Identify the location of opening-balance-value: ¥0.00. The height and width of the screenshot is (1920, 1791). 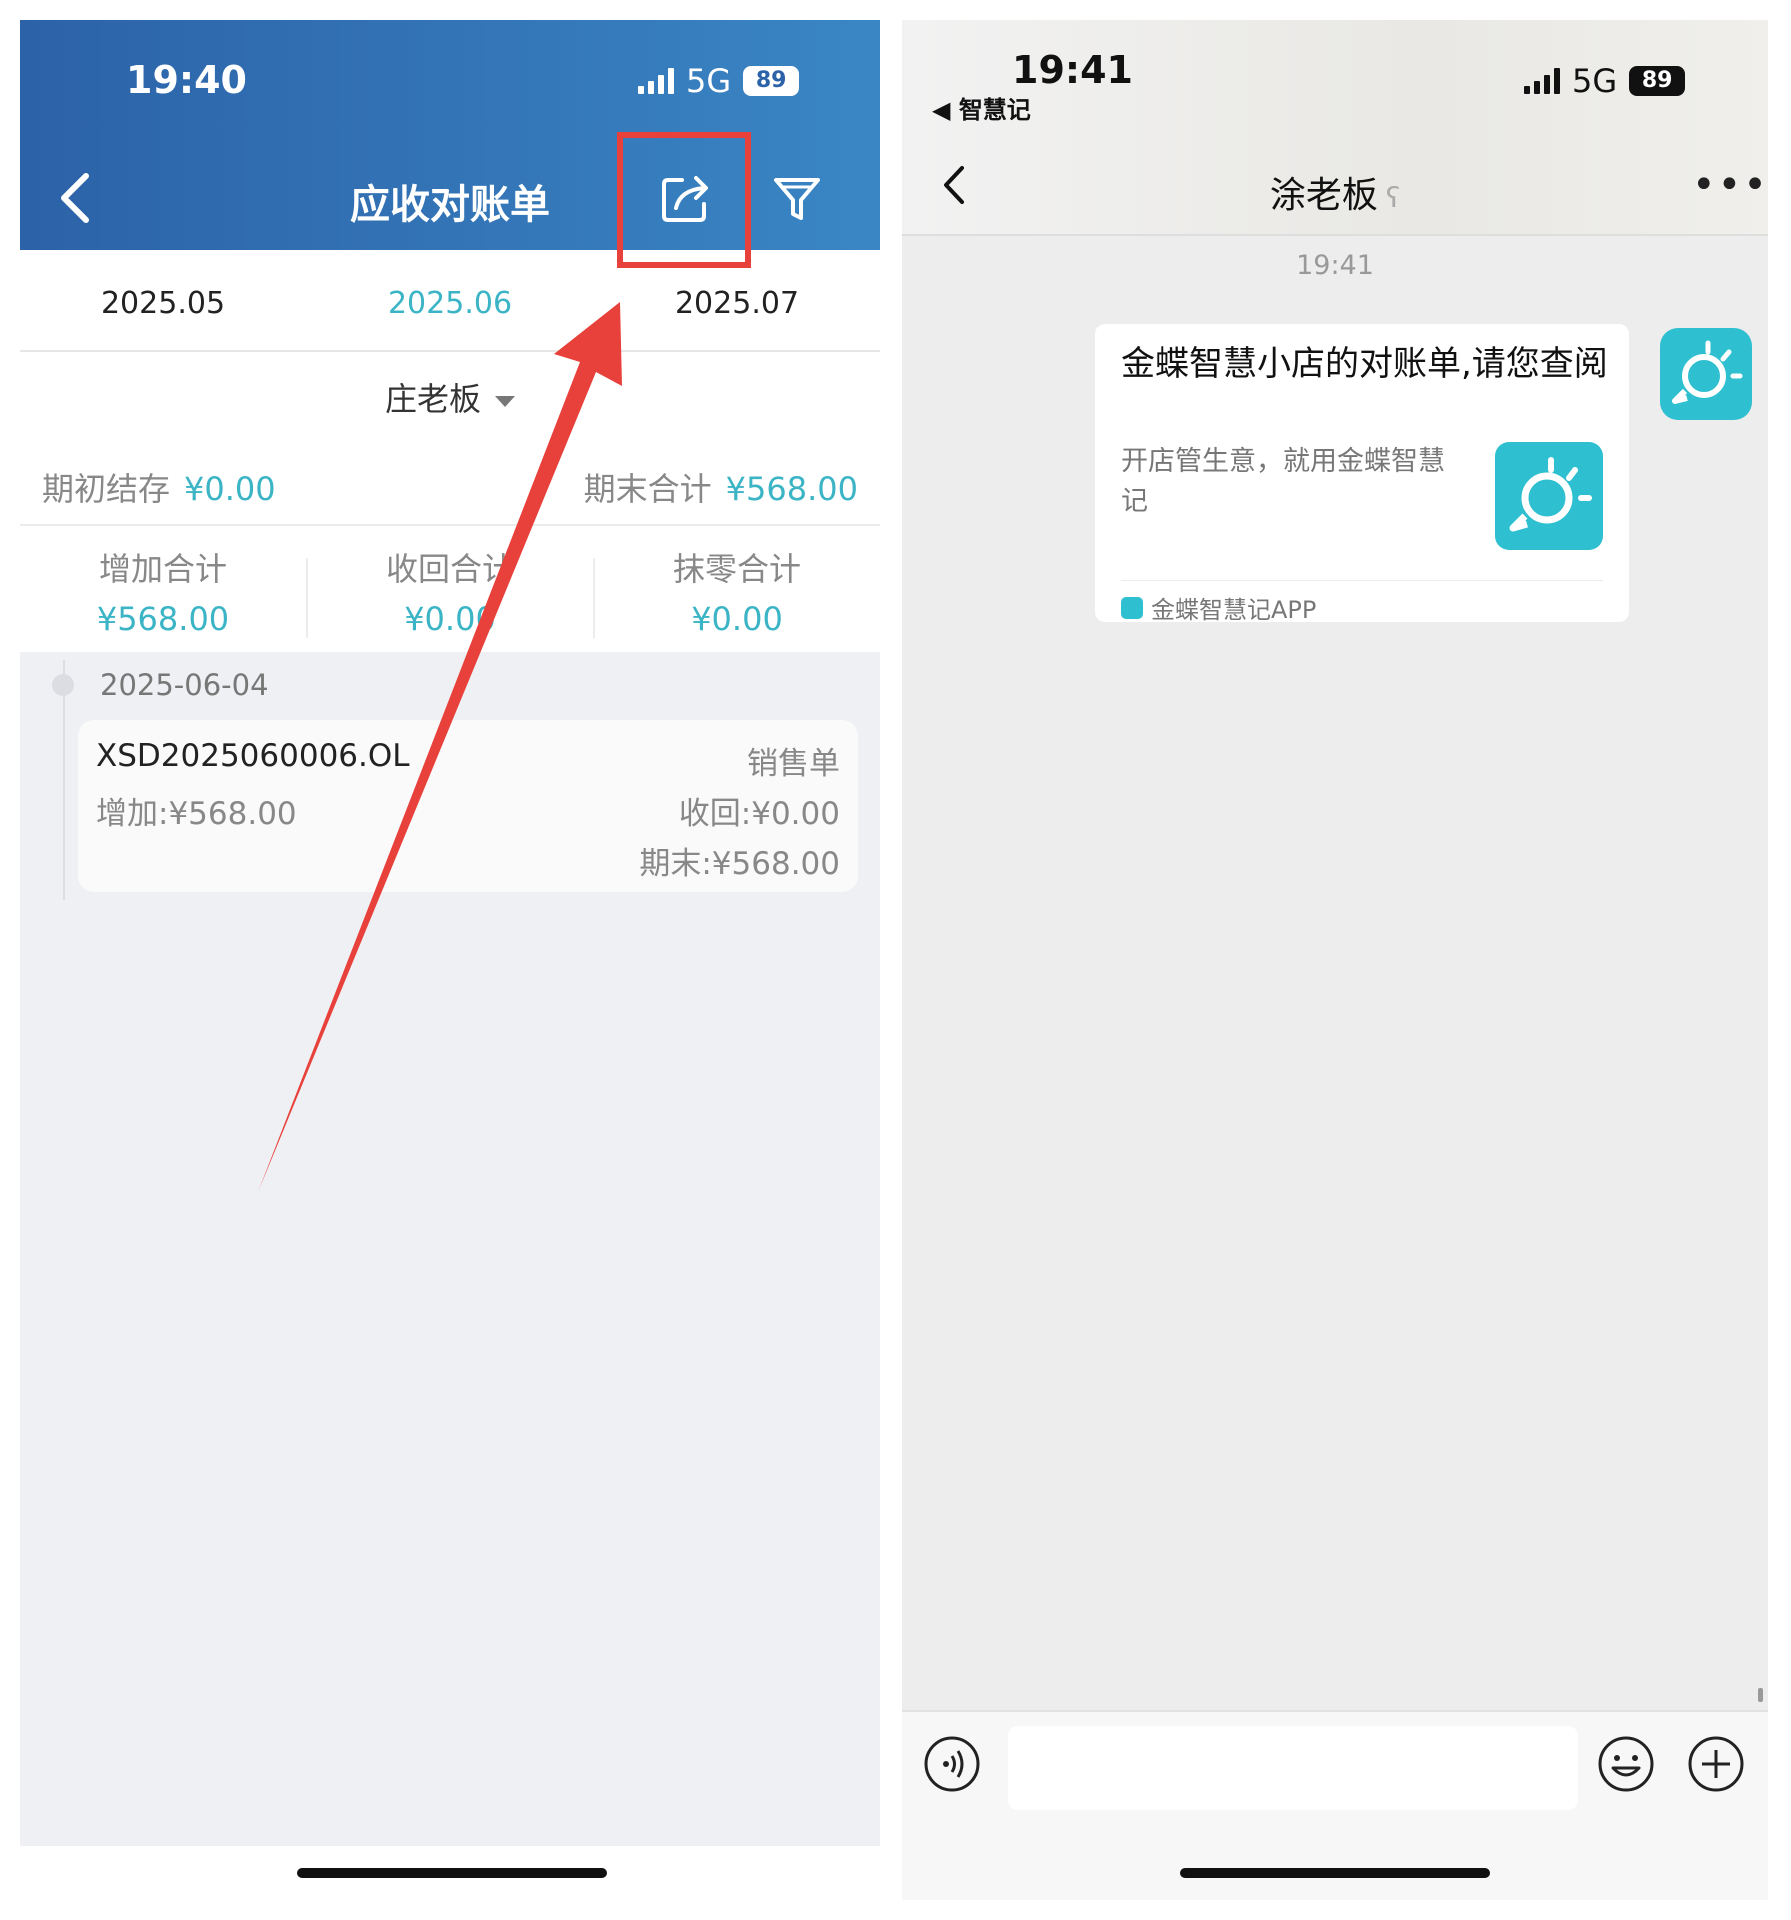
(230, 489).